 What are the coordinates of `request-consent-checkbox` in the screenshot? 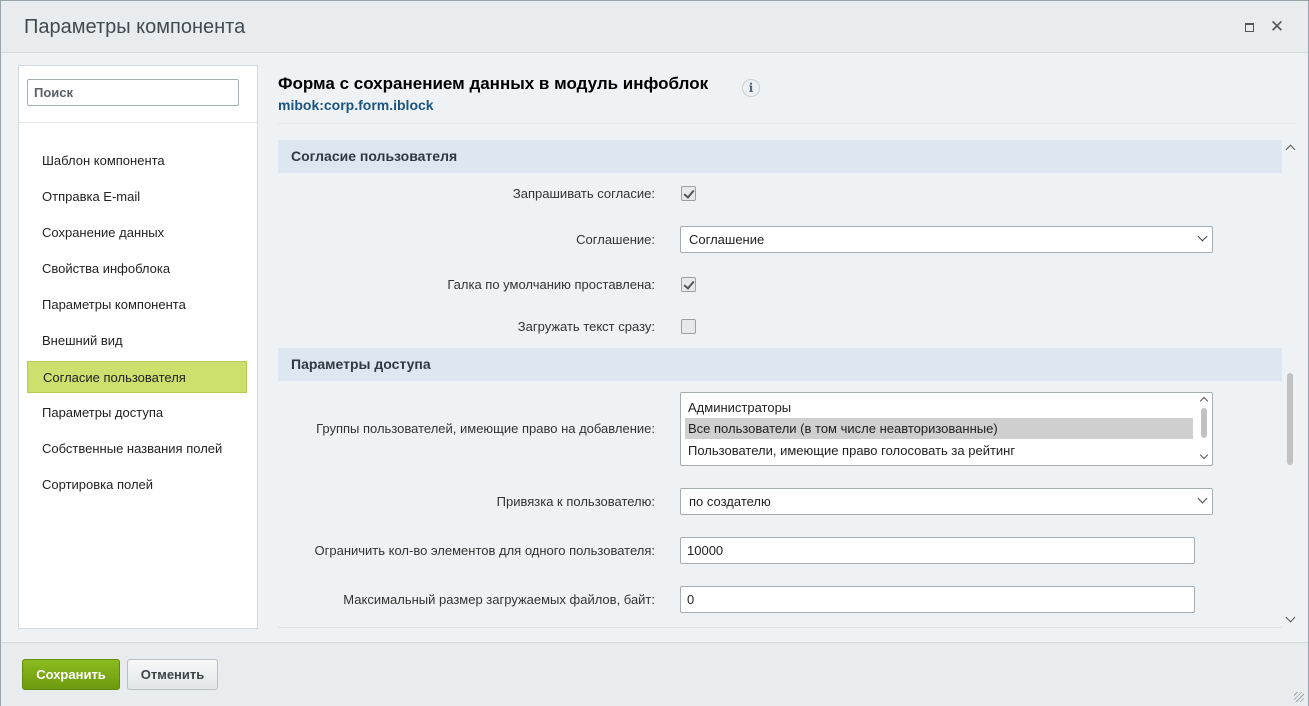 It's located at (688, 193).